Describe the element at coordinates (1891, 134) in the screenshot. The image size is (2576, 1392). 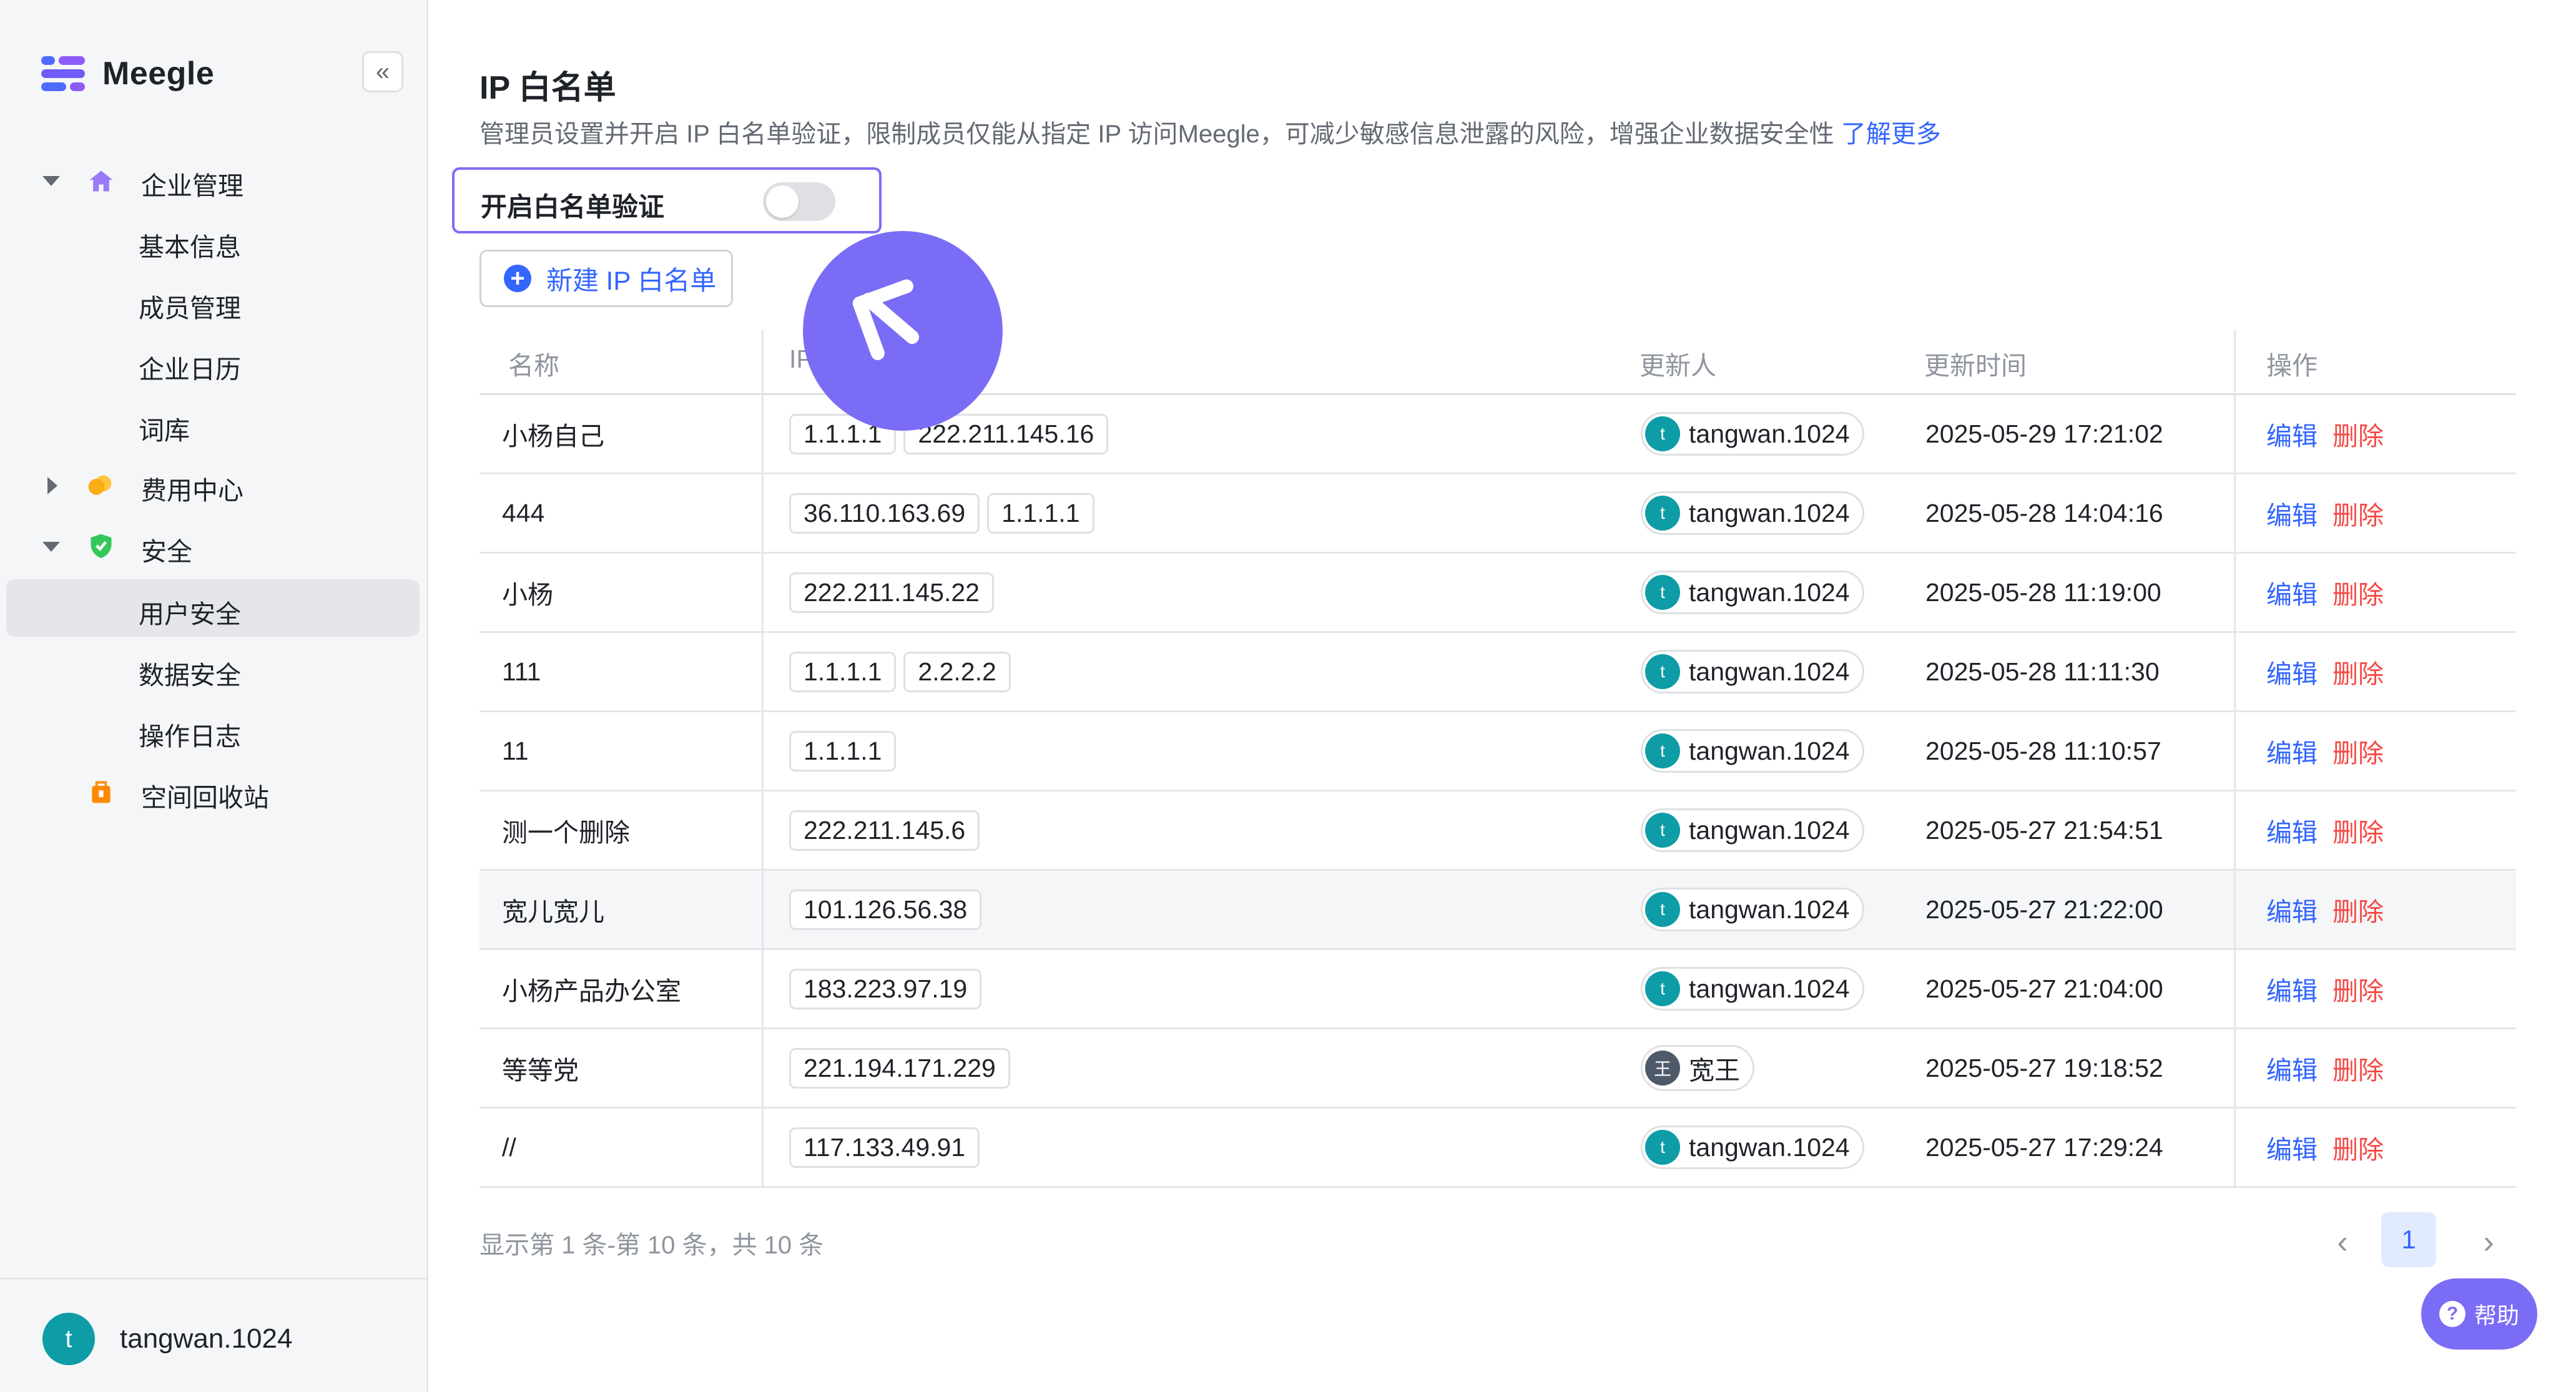
I see `learn-more-link: 了解更多` at that location.